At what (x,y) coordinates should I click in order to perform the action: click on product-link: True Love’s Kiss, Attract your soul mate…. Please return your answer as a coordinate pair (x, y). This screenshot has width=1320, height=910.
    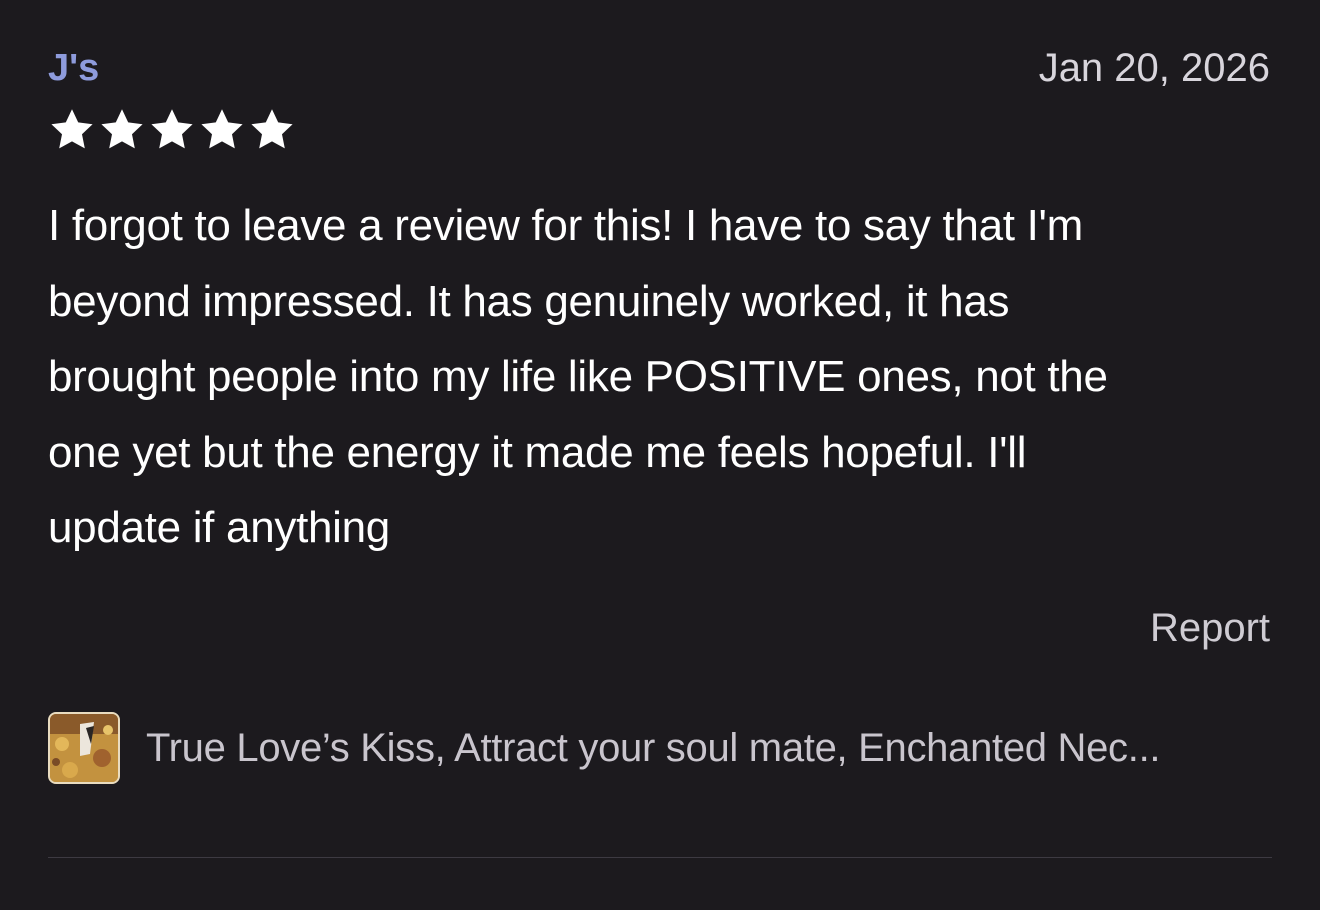
    Looking at the image, I should click on (660, 748).